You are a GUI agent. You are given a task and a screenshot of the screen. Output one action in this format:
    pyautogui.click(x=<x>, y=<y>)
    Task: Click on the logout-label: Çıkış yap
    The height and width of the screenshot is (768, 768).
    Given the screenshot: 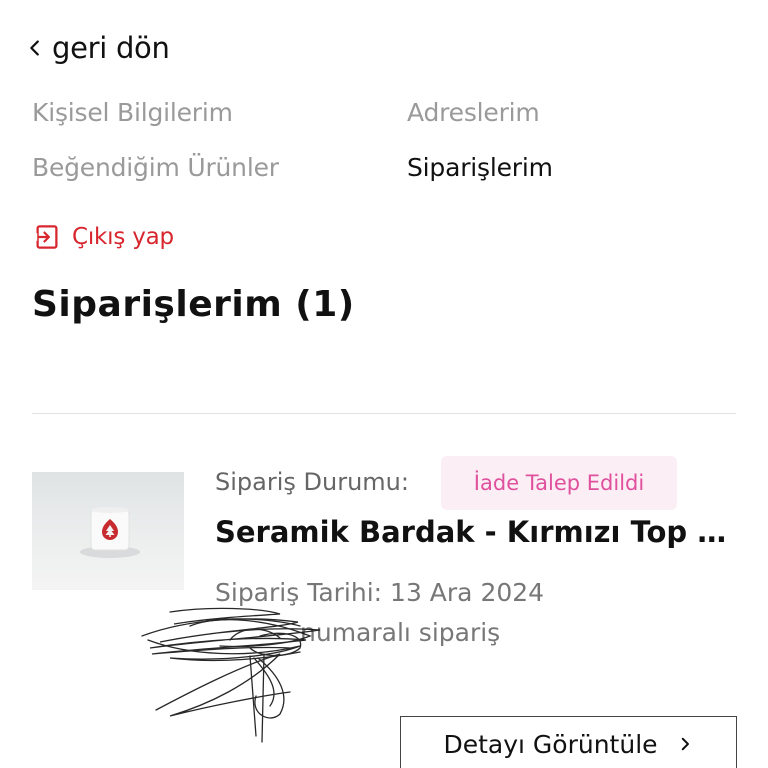 What is the action you would take?
    pyautogui.click(x=123, y=237)
    